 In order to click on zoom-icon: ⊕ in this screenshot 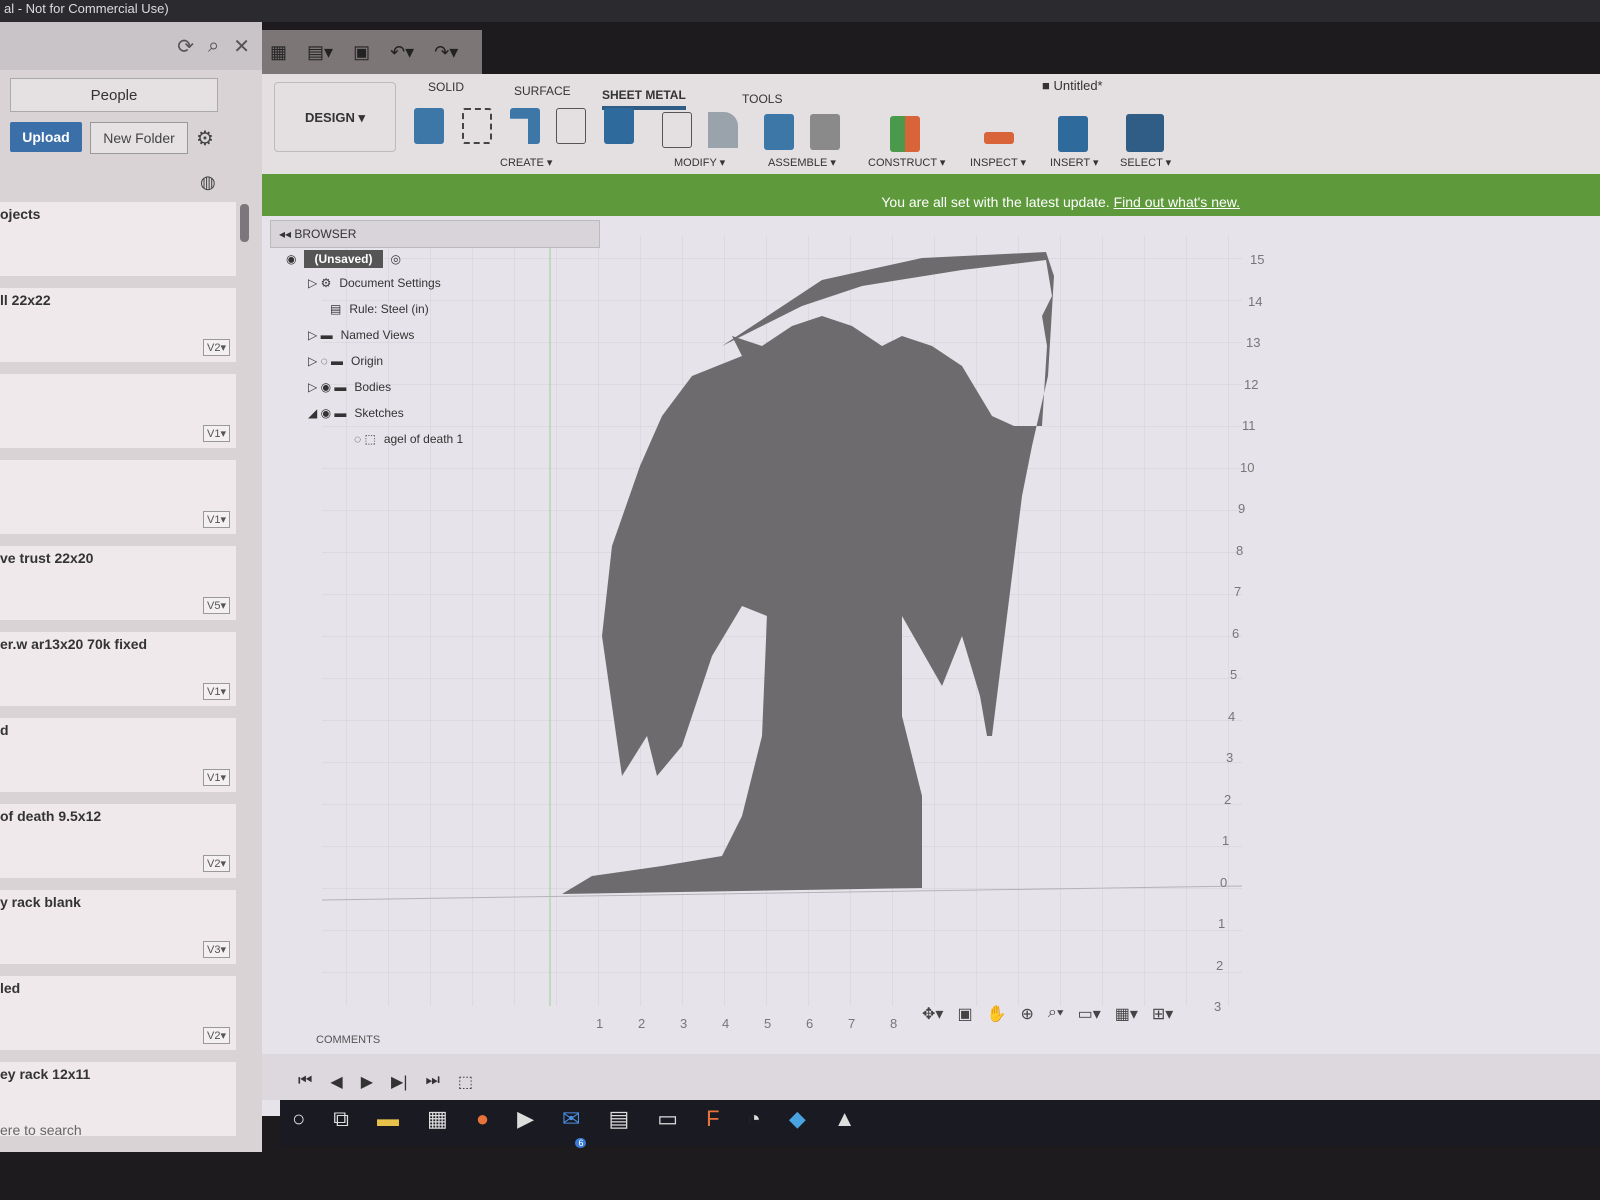, I will do `click(1026, 1014)`.